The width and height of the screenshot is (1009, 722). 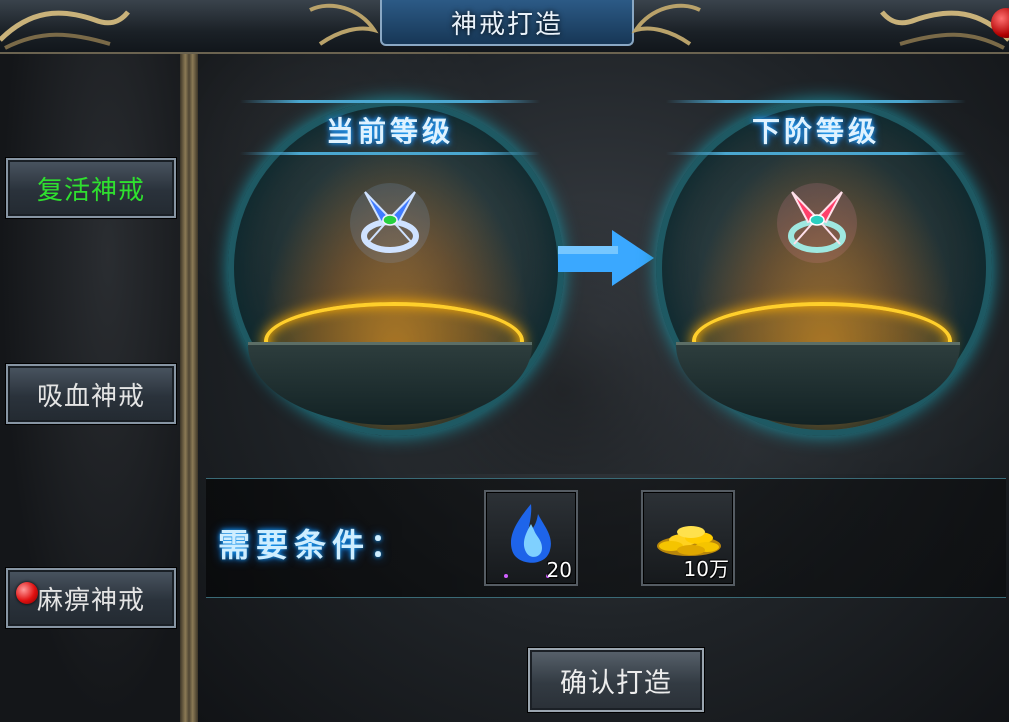 I want to click on requirement-slot-soul-flame: 20, so click(x=531, y=538).